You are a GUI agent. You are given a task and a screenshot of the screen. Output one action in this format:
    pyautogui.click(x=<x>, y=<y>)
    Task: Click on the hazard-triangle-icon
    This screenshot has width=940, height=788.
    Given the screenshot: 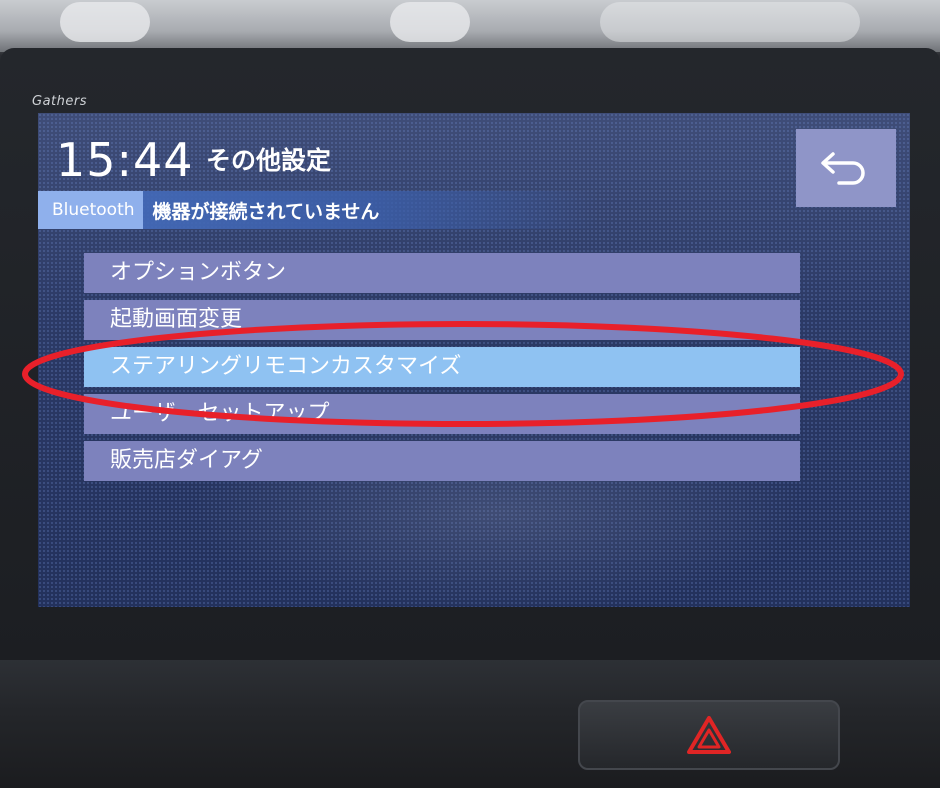 What is the action you would take?
    pyautogui.click(x=709, y=735)
    